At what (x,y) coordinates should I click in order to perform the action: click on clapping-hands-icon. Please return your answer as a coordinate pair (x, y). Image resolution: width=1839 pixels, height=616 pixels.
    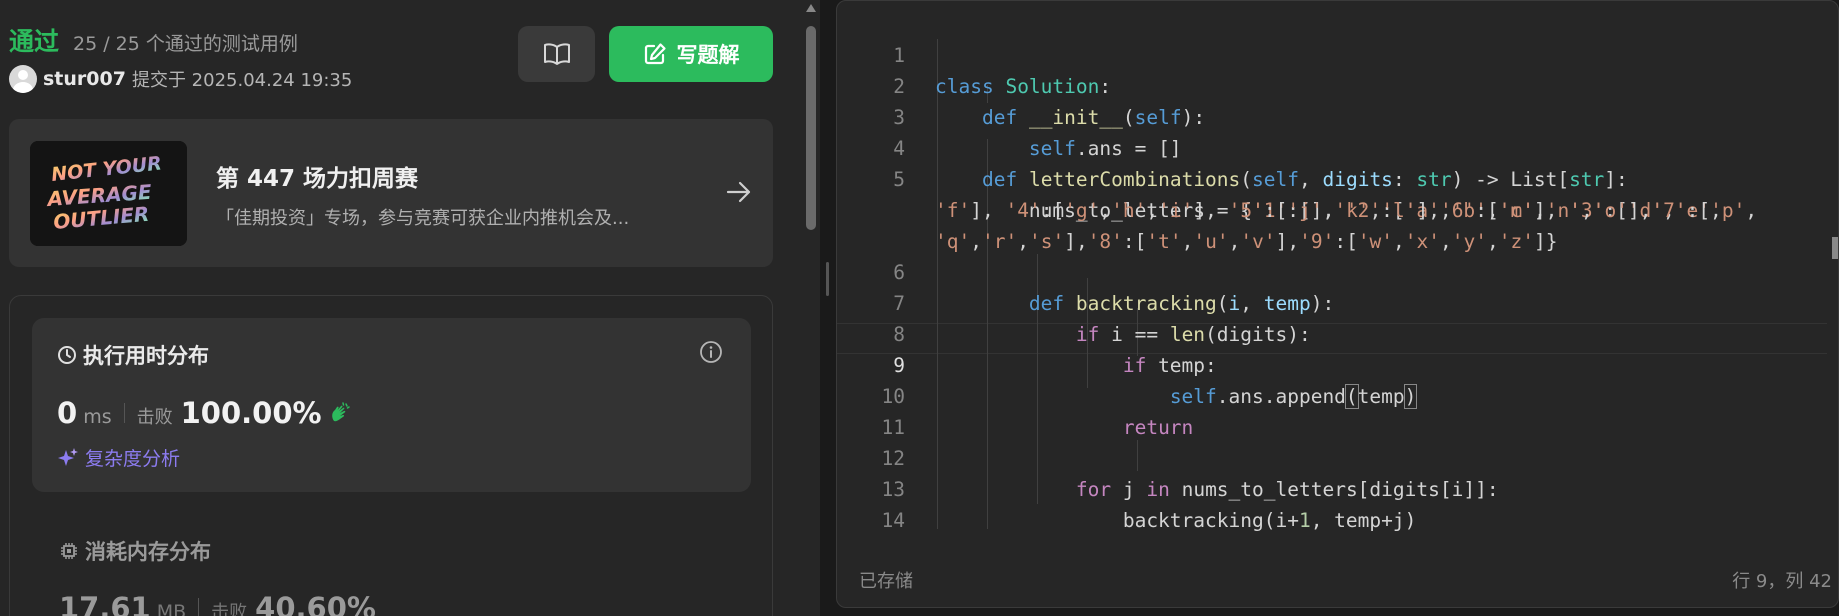
    Looking at the image, I should click on (340, 412).